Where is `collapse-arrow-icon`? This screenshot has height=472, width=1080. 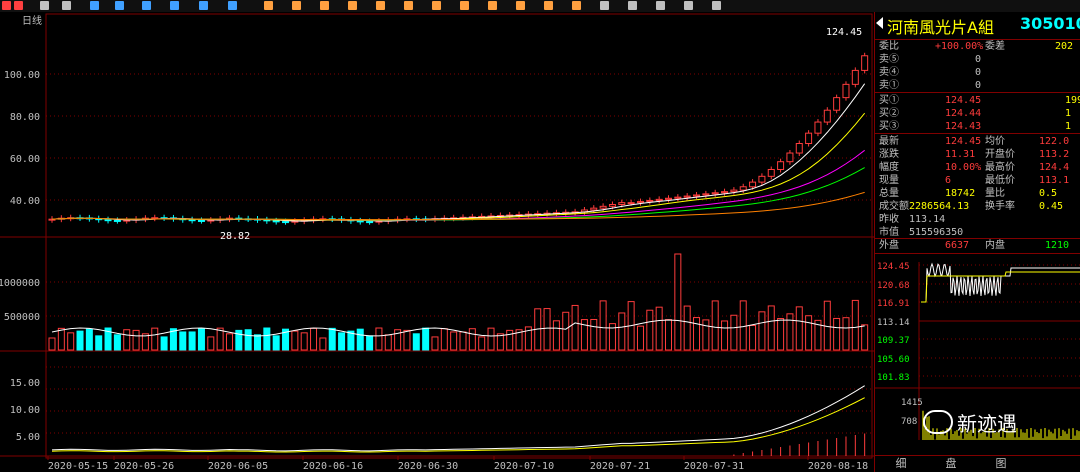
collapse-arrow-icon is located at coordinates (879, 23).